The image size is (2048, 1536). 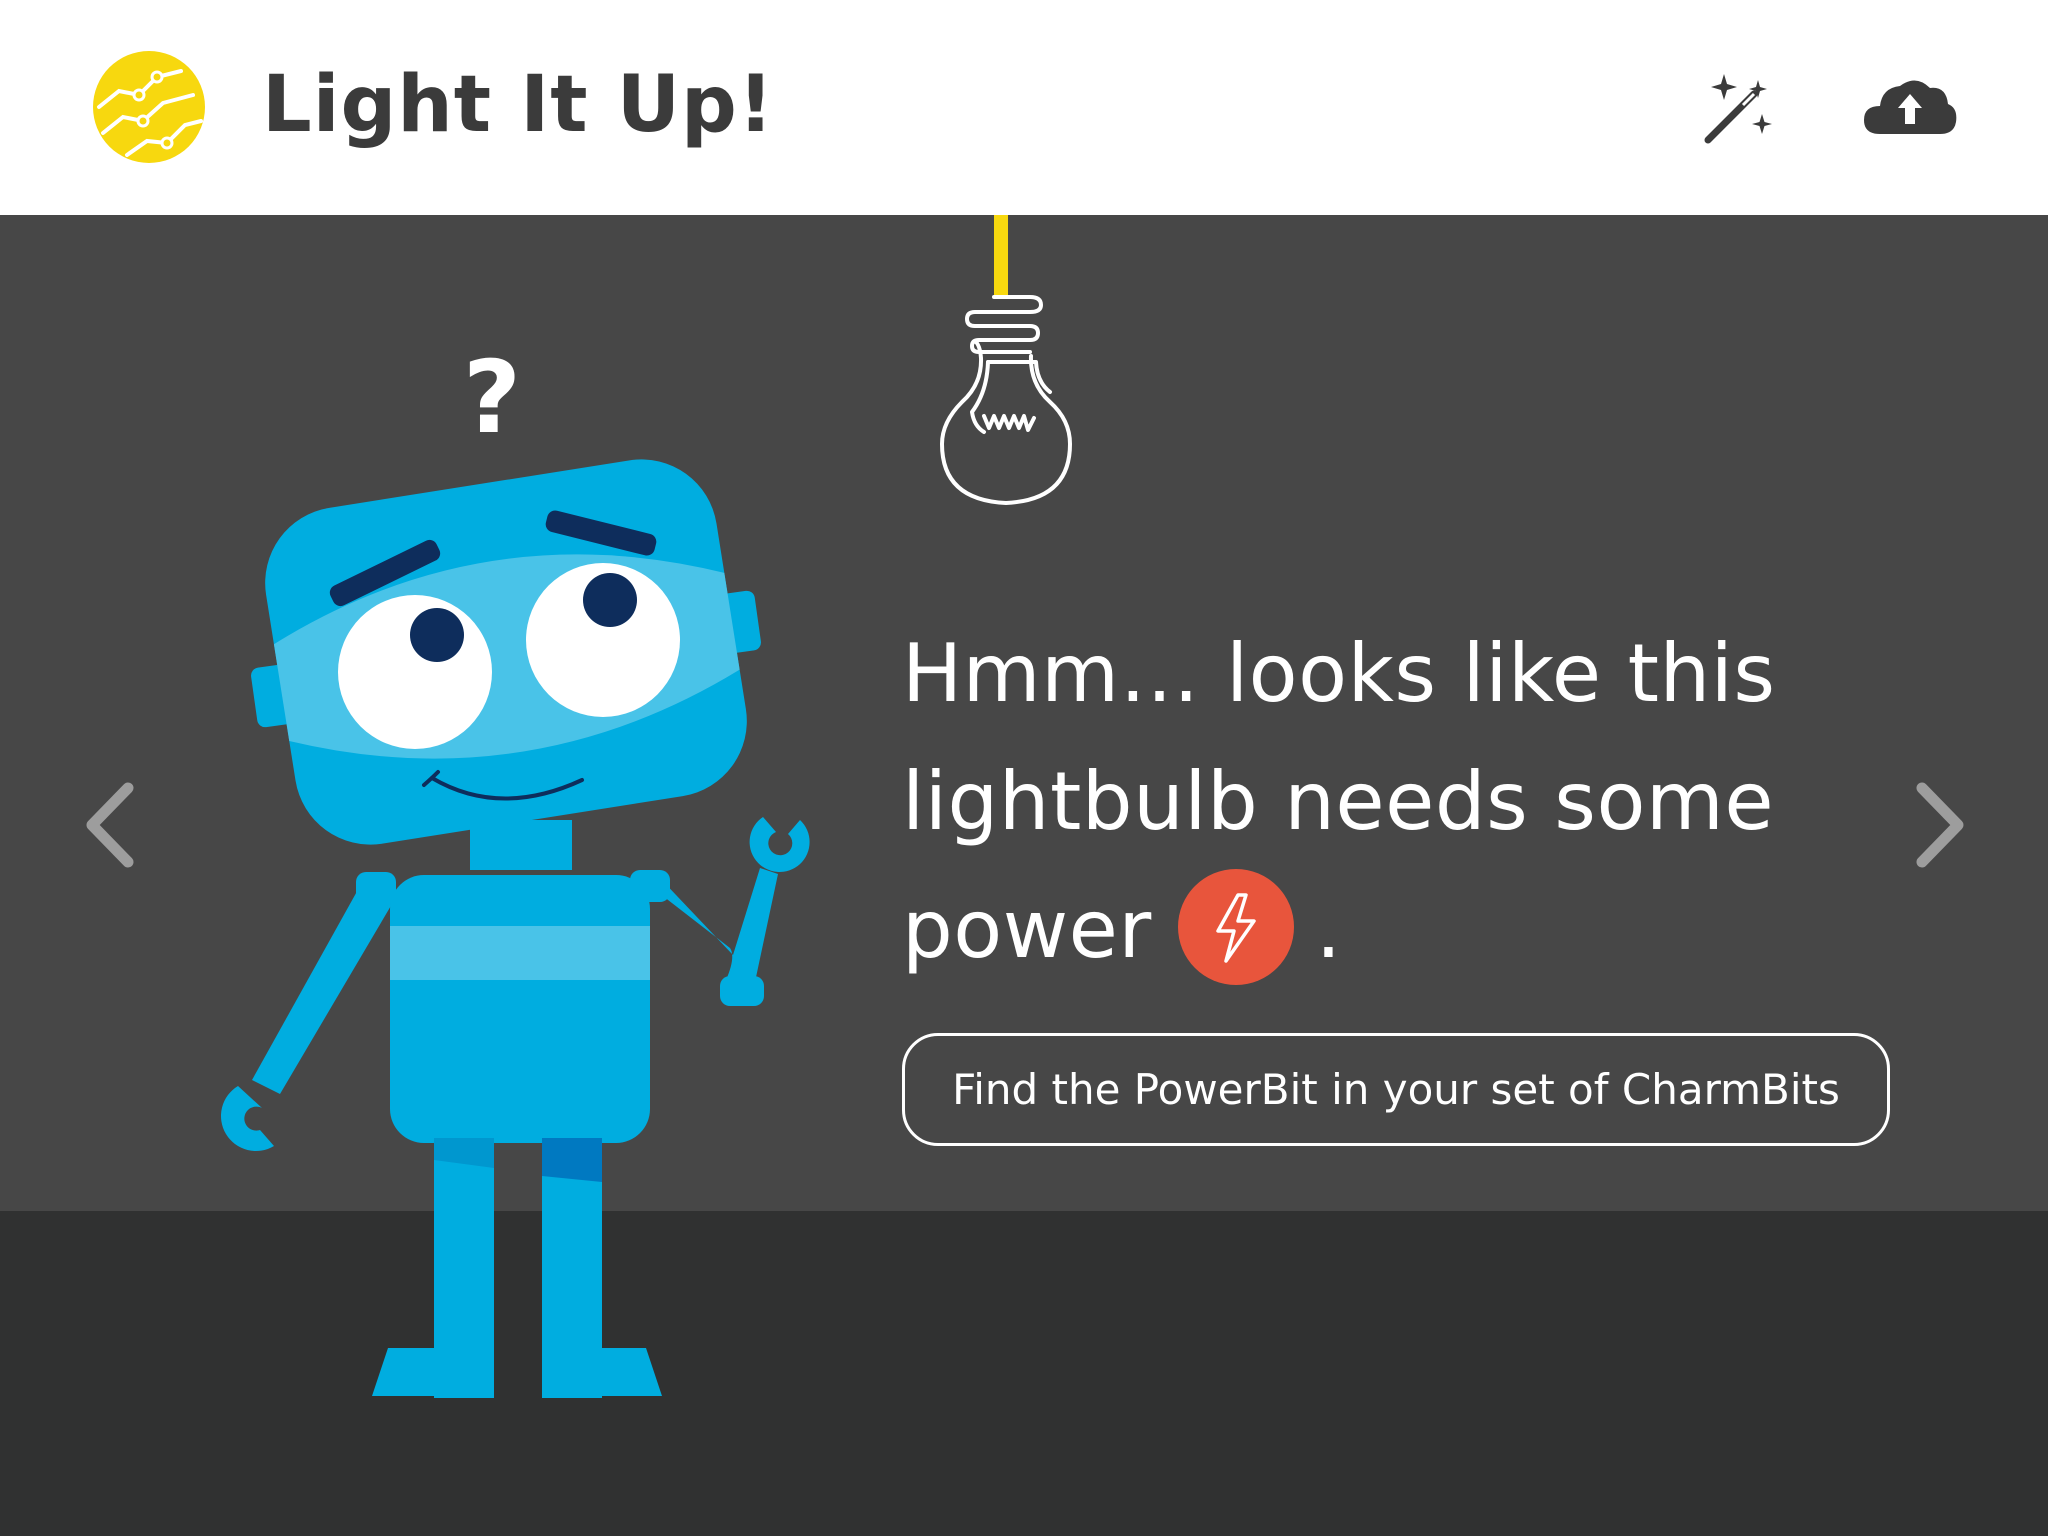 What do you see at coordinates (1328, 929) in the screenshot?
I see `message-period: .` at bounding box center [1328, 929].